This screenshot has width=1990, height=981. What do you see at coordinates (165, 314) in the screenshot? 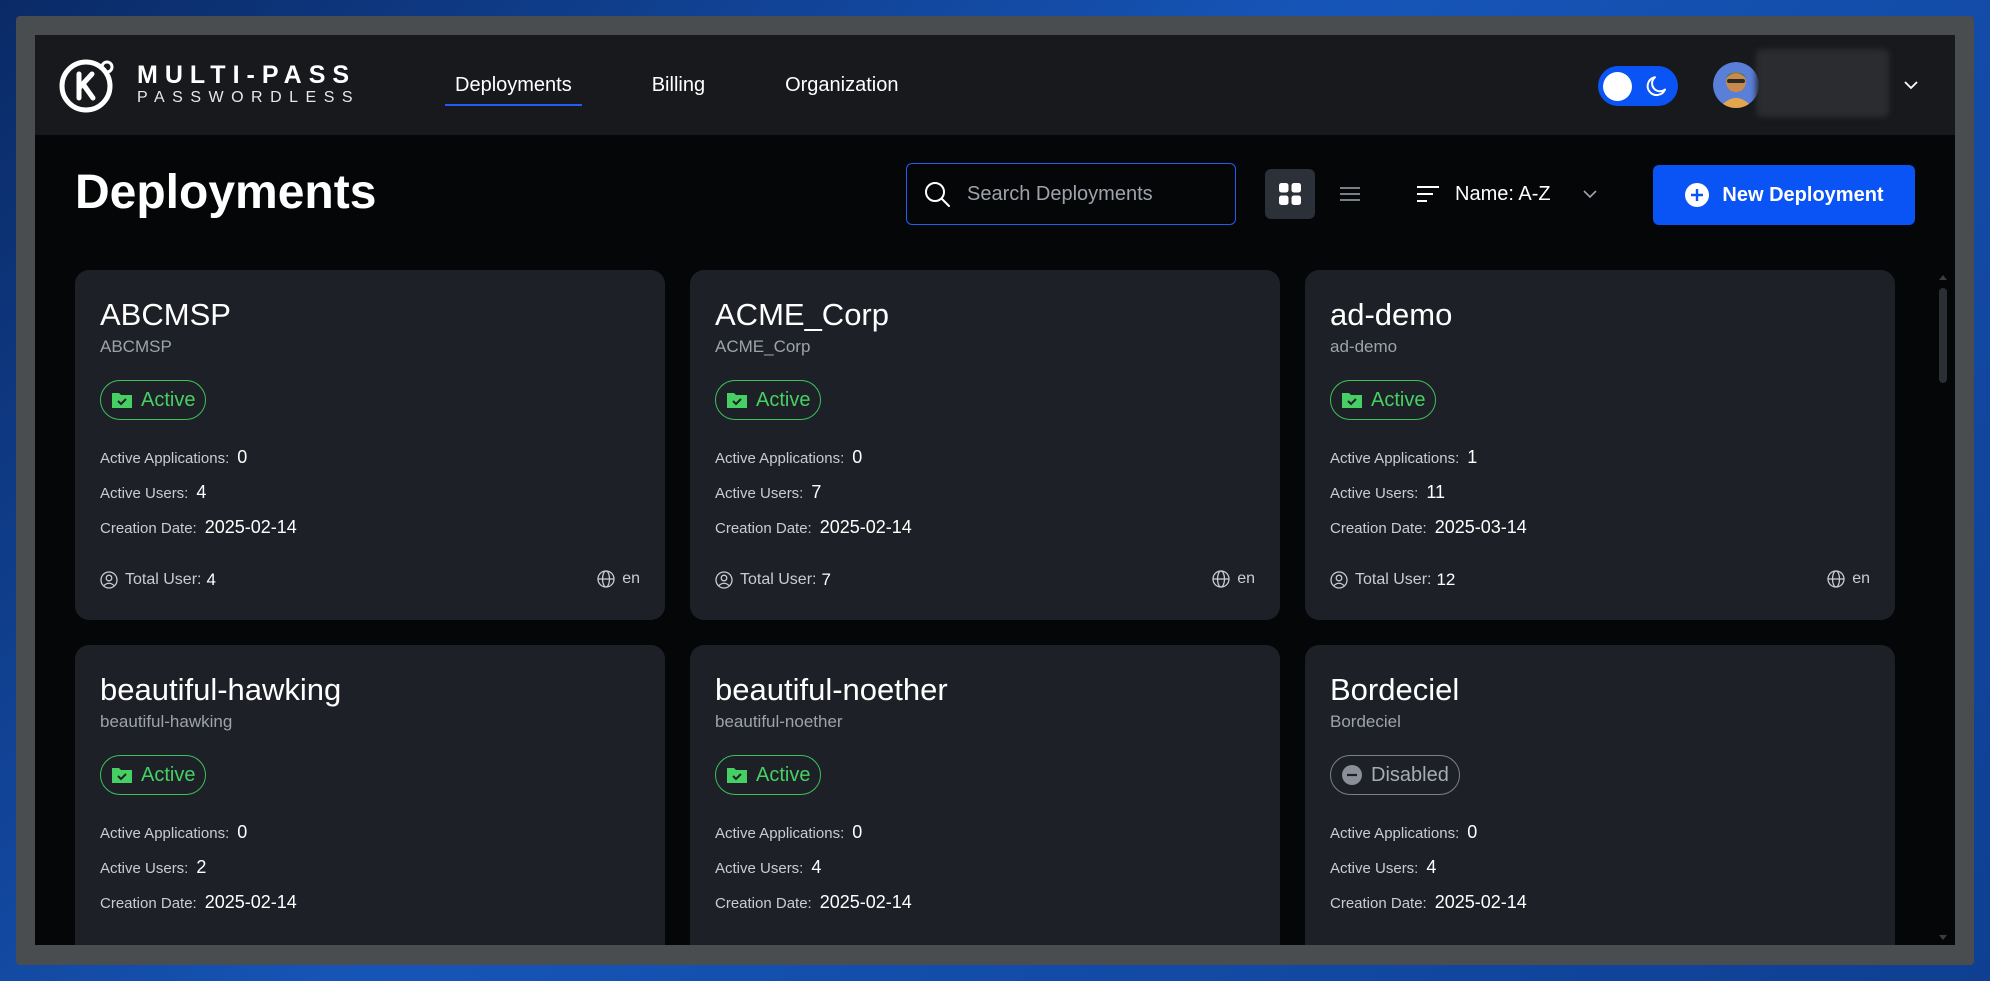
I see `card-title: ABCMSP` at bounding box center [165, 314].